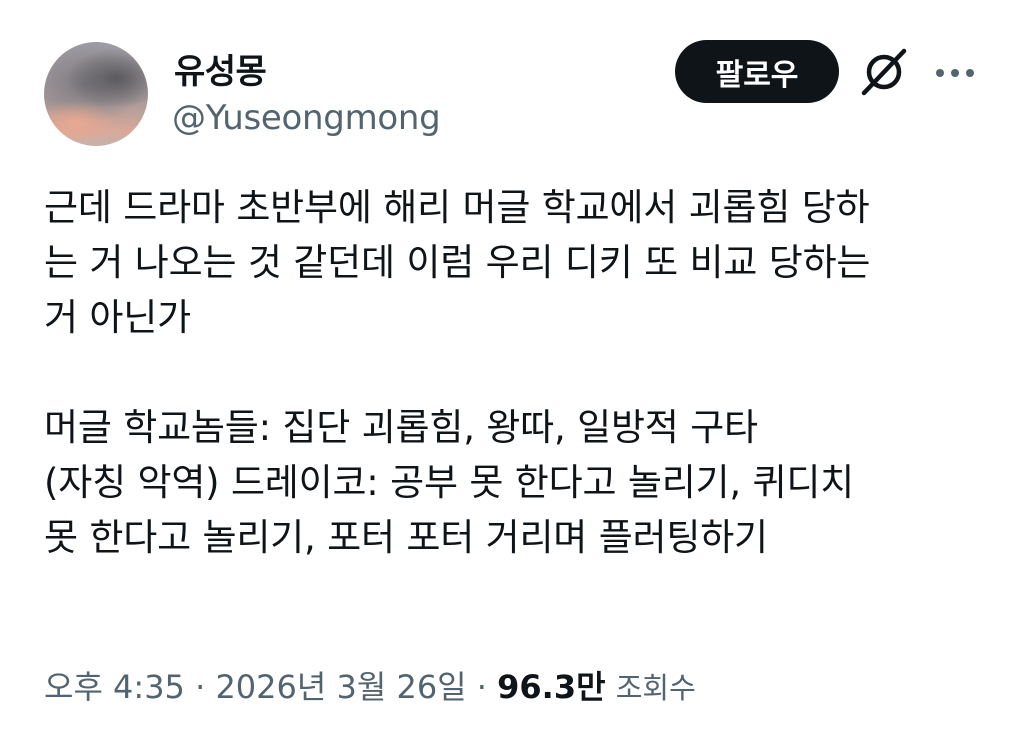  I want to click on avatar, so click(96, 94).